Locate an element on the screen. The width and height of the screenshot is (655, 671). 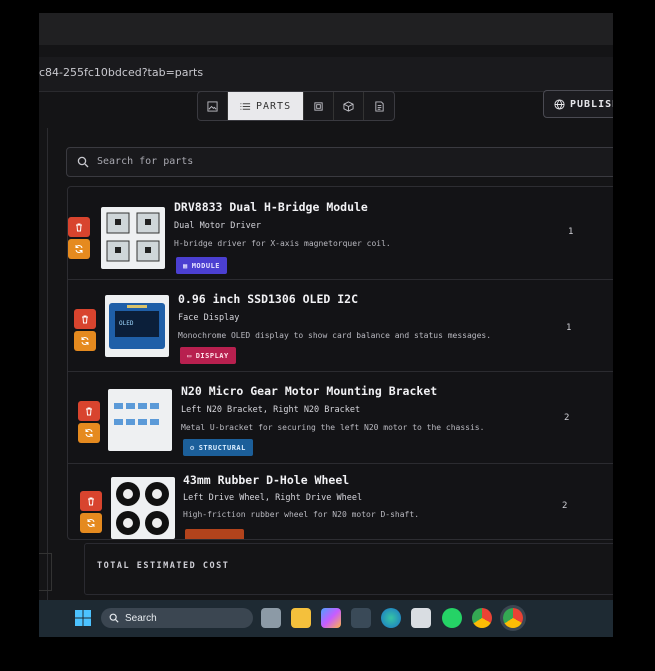
task-view-icon is located at coordinates (271, 618).